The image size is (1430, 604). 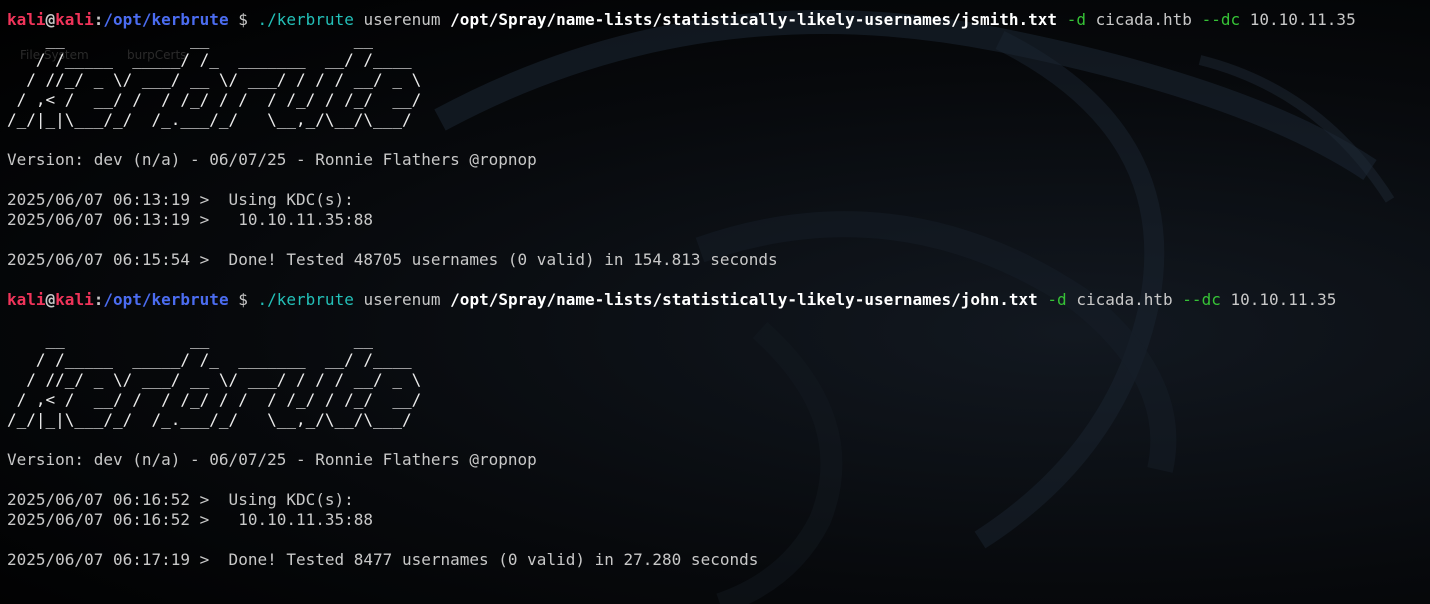 What do you see at coordinates (190, 519) in the screenshot?
I see `kdc-address-line: 2025/06/07 06:16:52 > 10.10.11.35:88` at bounding box center [190, 519].